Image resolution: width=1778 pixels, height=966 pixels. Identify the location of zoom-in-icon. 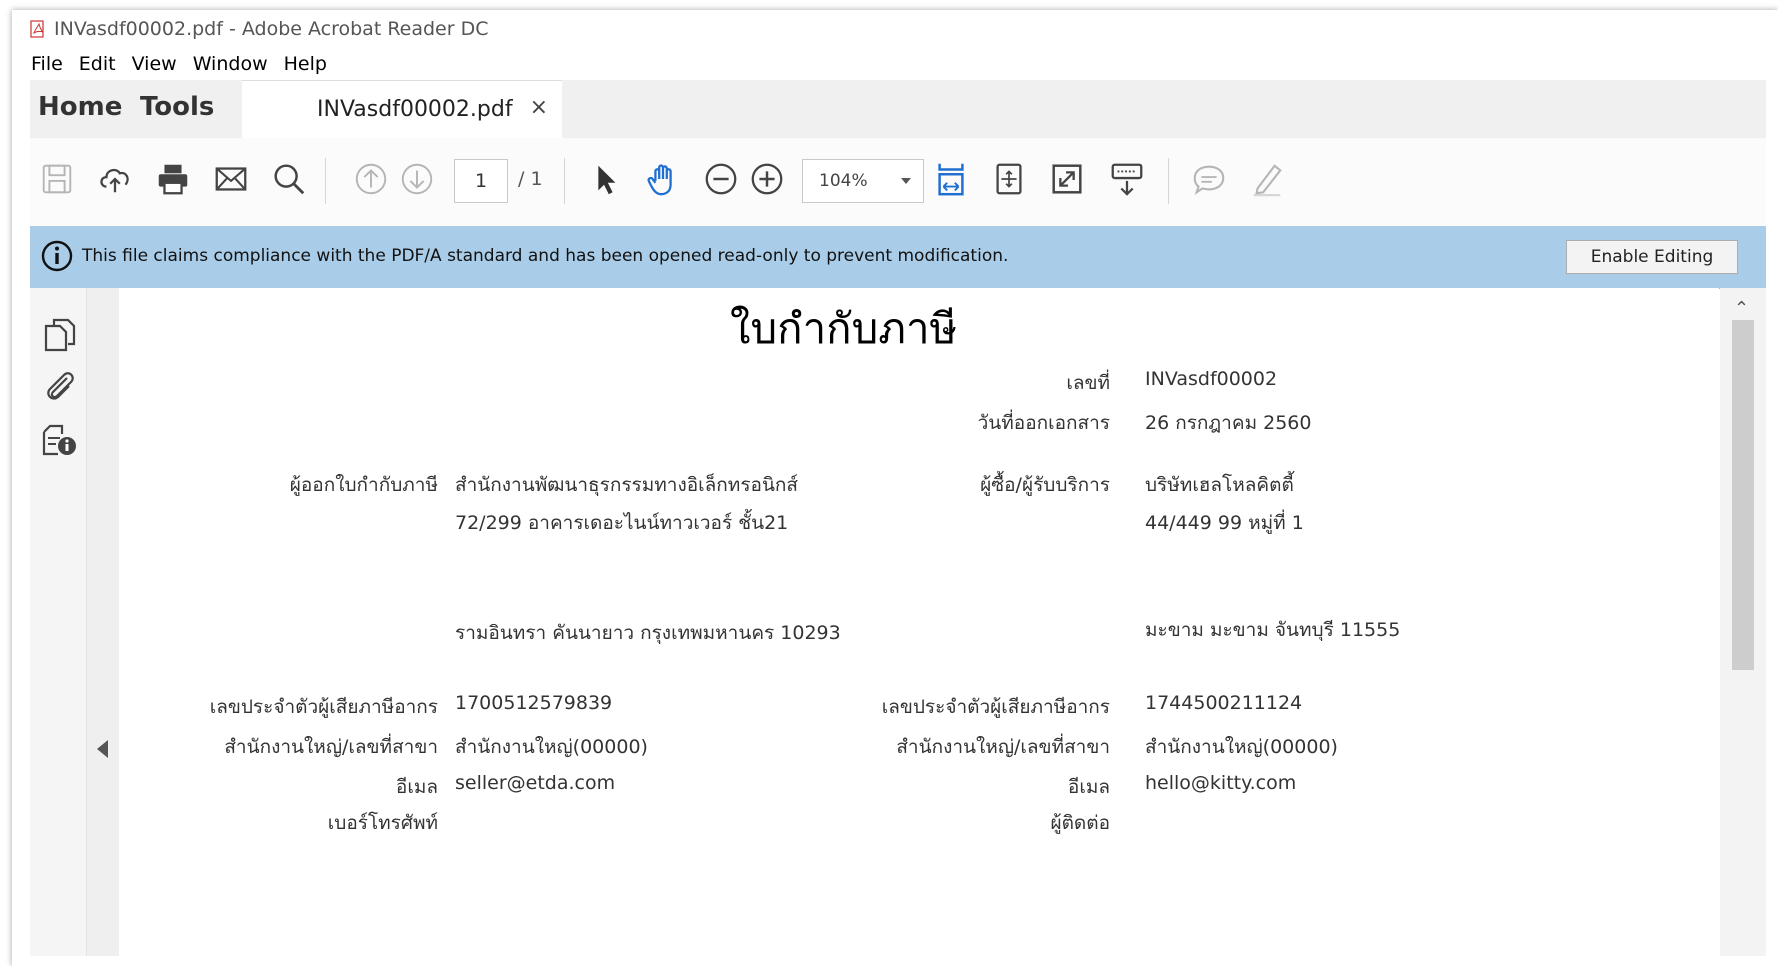
(767, 179).